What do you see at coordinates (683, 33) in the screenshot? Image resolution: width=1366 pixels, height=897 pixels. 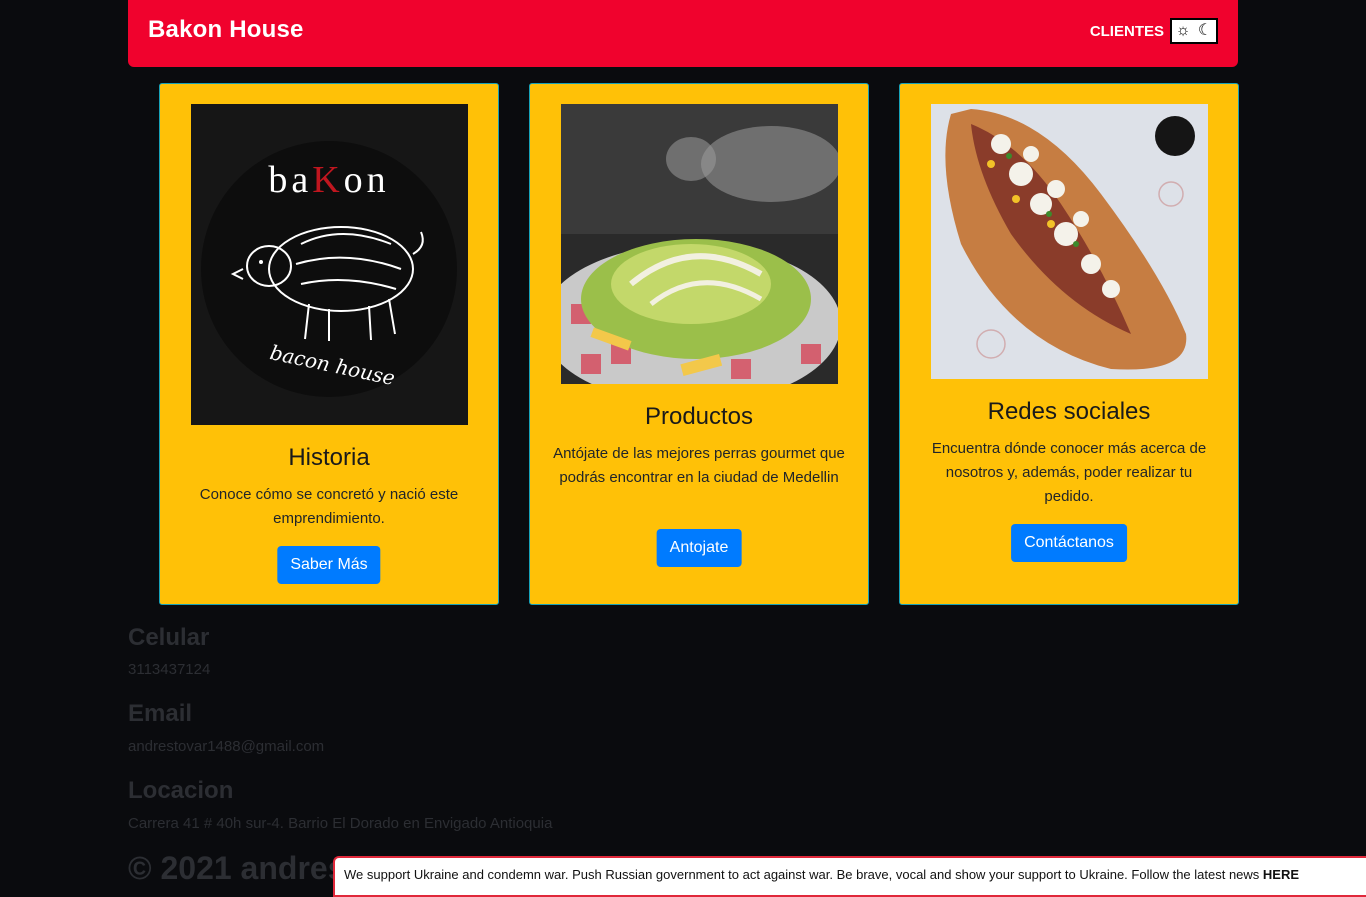 I see `navbar: Bakon House CLIENTES ☼ ☾` at bounding box center [683, 33].